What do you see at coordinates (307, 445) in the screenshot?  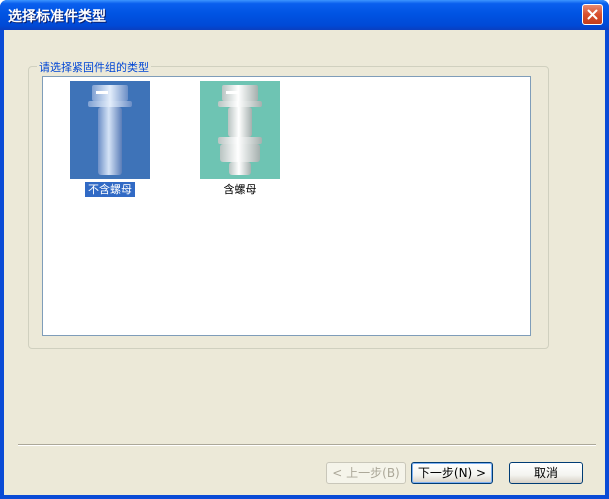 I see `button-separator` at bounding box center [307, 445].